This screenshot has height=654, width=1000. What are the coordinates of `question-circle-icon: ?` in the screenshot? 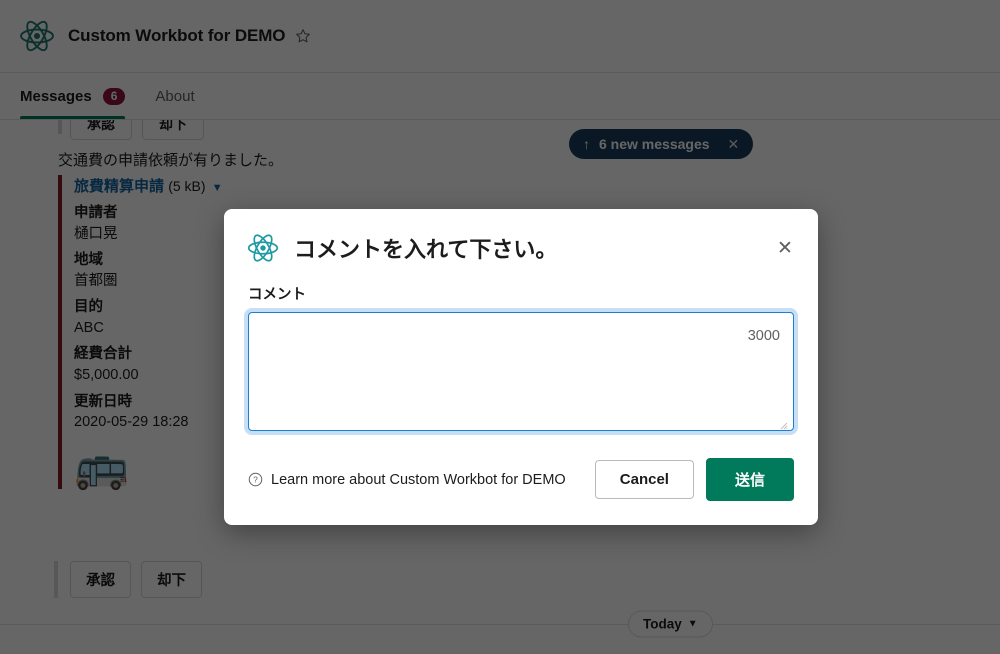 It's located at (255, 479).